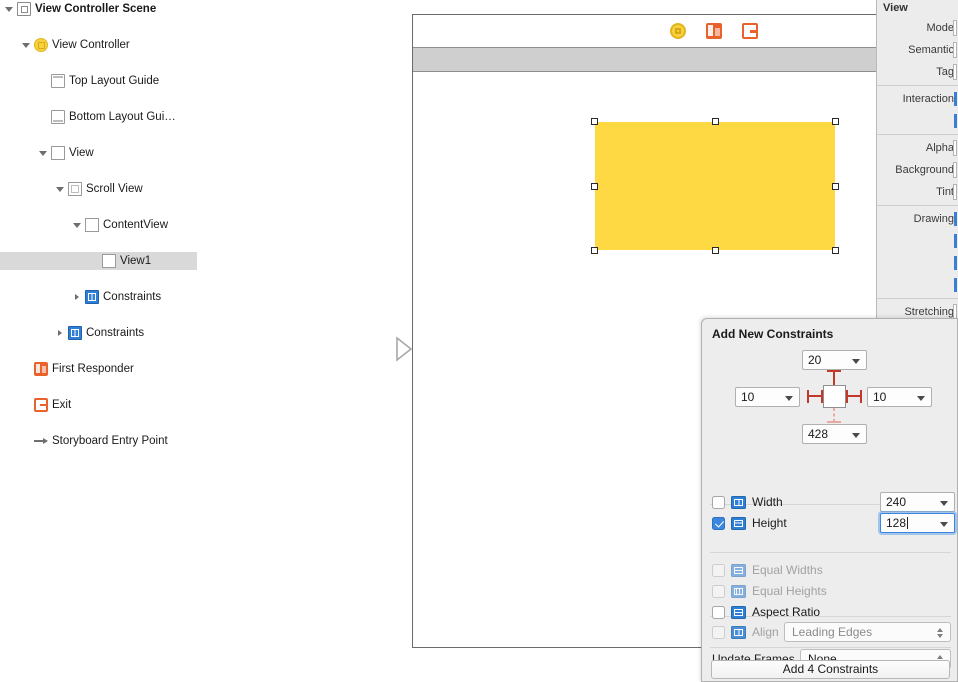 The width and height of the screenshot is (958, 682). Describe the element at coordinates (917, 192) in the screenshot. I see `inspector-row-tint: Tint` at that location.